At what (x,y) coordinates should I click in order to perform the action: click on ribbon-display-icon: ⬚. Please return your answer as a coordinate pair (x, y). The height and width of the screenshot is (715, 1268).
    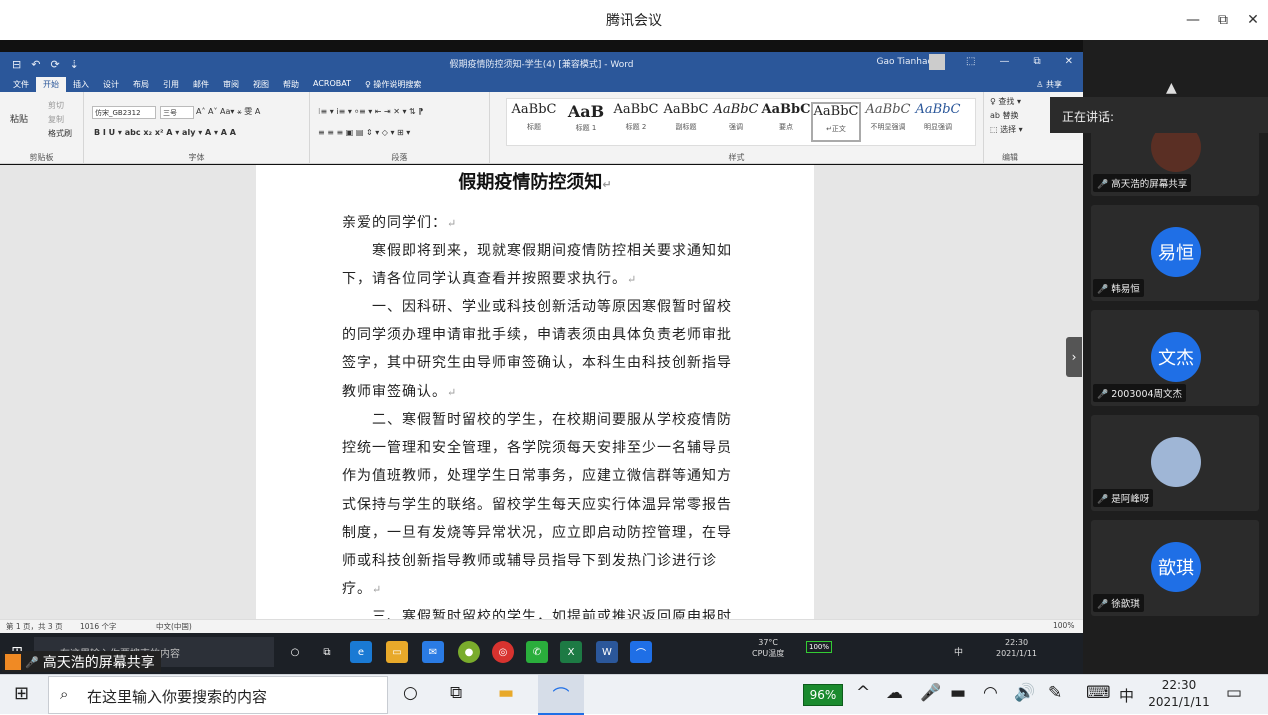
    Looking at the image, I should click on (970, 61).